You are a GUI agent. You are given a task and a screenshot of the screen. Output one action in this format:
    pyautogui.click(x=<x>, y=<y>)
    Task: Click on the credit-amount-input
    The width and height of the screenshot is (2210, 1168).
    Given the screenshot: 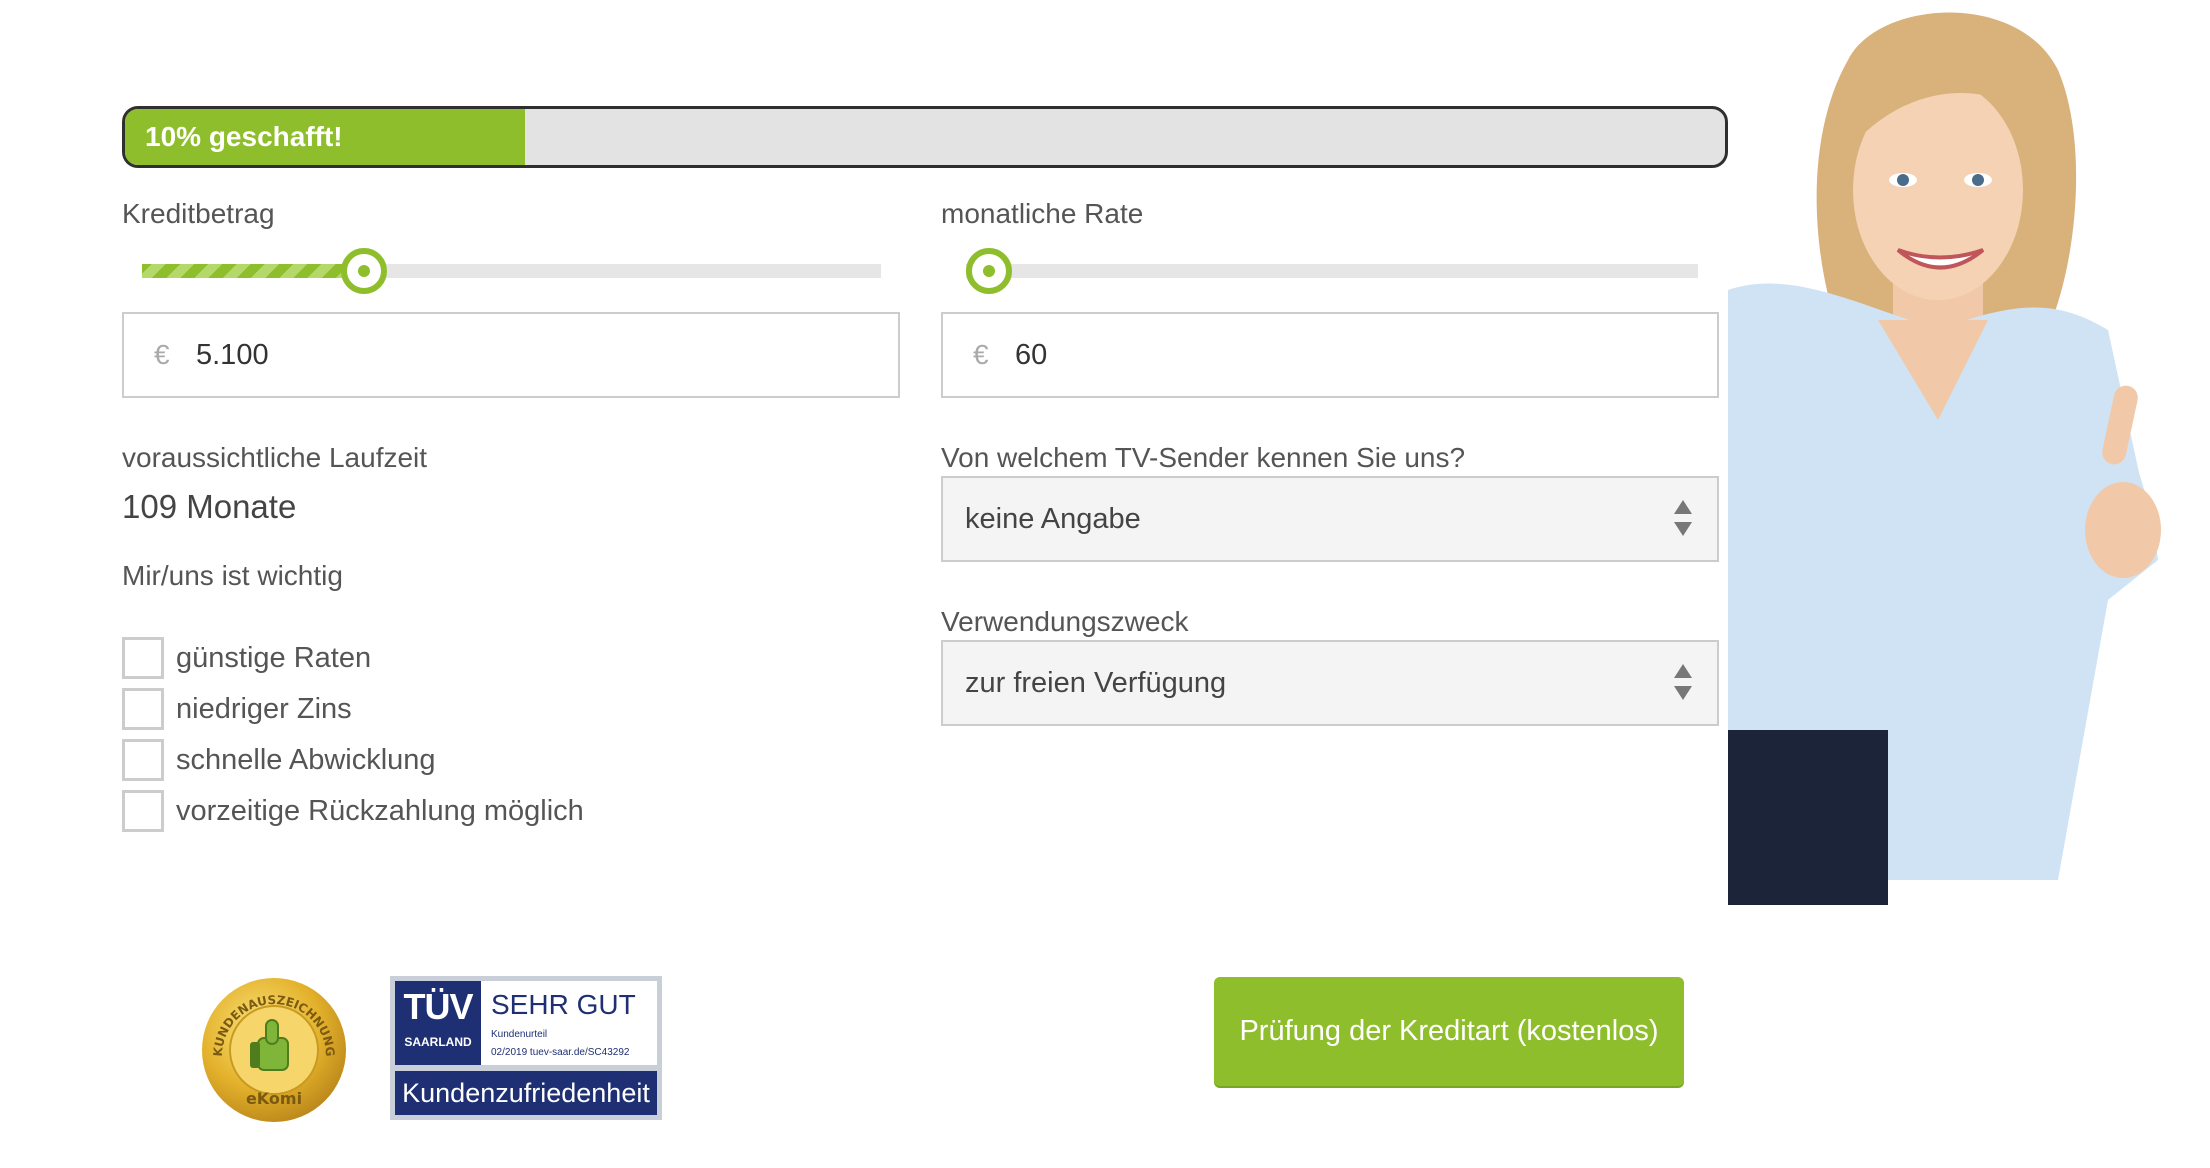 What is the action you would take?
    pyautogui.click(x=506, y=355)
    